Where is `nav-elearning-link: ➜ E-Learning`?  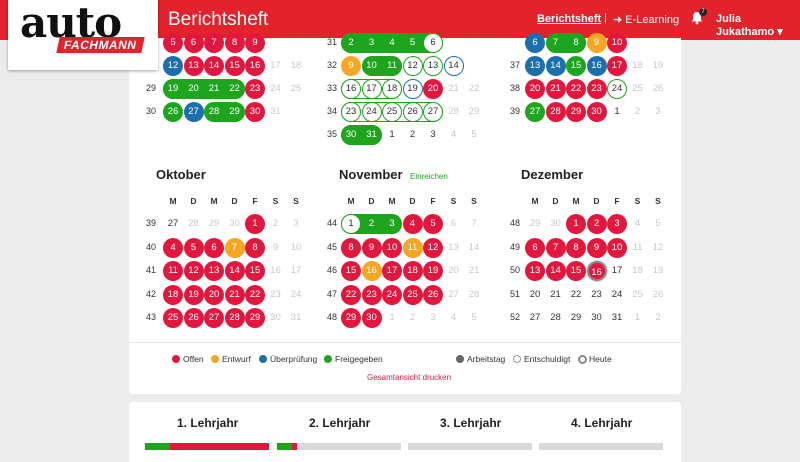
nav-elearning-link: ➜ E-Learning is located at coordinates (646, 19).